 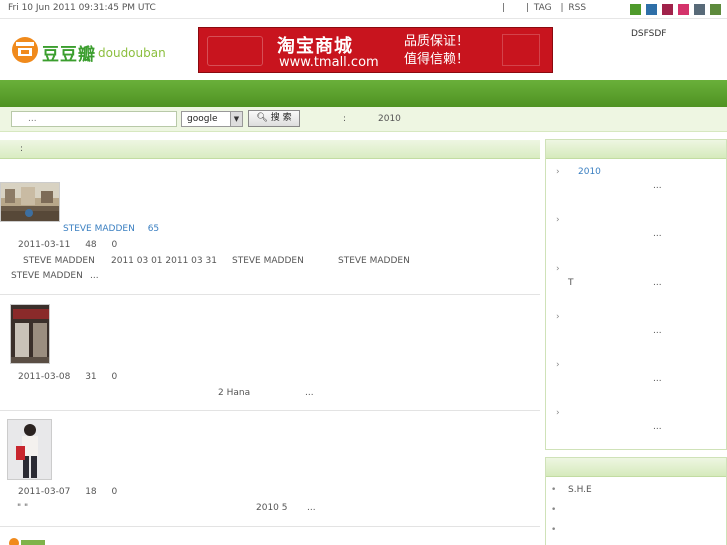 What do you see at coordinates (91, 377) in the screenshot?
I see `post-views: 31` at bounding box center [91, 377].